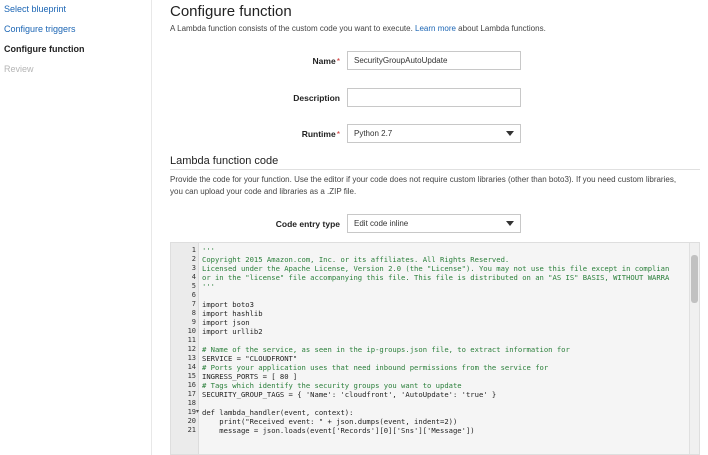 This screenshot has height=455, width=708. Describe the element at coordinates (444, 313) in the screenshot. I see `code-line: import hashlib` at that location.